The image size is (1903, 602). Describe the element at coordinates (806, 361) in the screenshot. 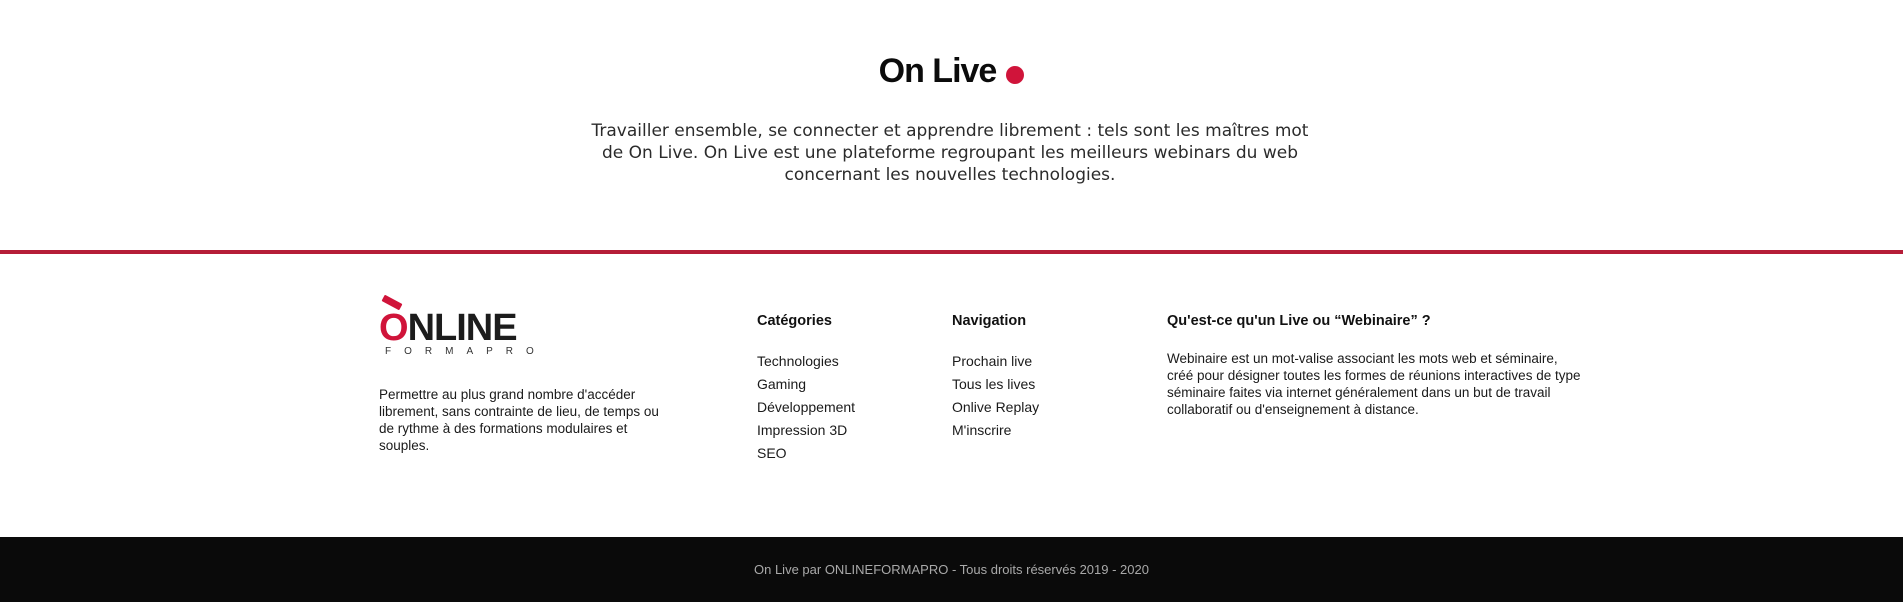

I see `category-link-technologies: Technologies` at that location.